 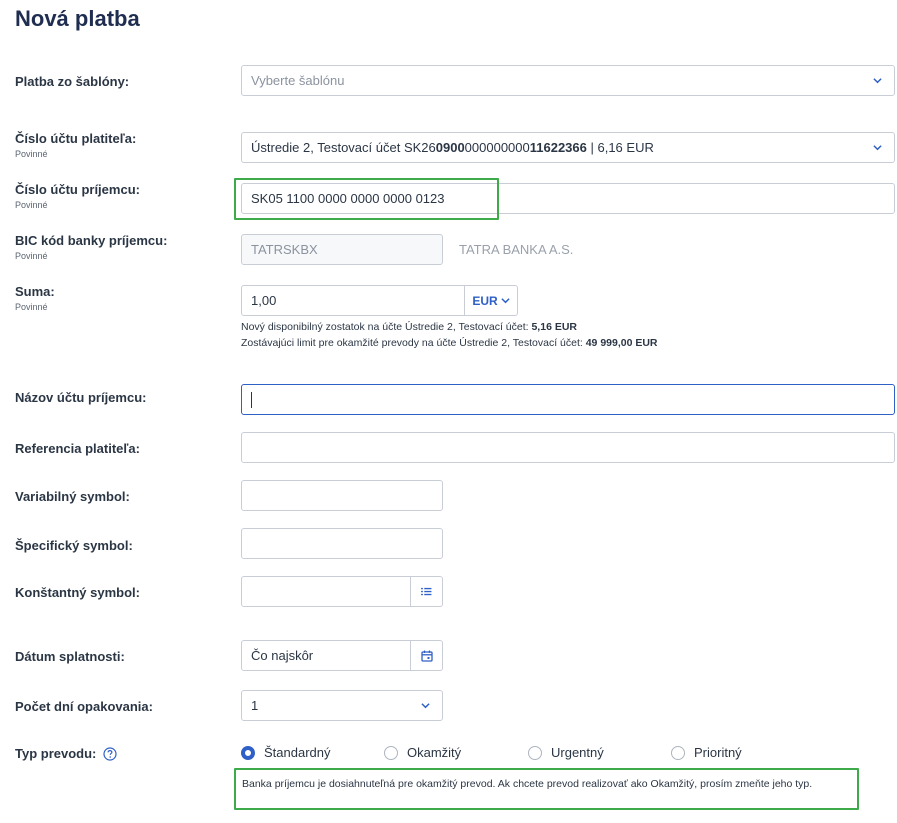 What do you see at coordinates (342, 249) in the screenshot?
I see `bic-input: TATRSKBX` at bounding box center [342, 249].